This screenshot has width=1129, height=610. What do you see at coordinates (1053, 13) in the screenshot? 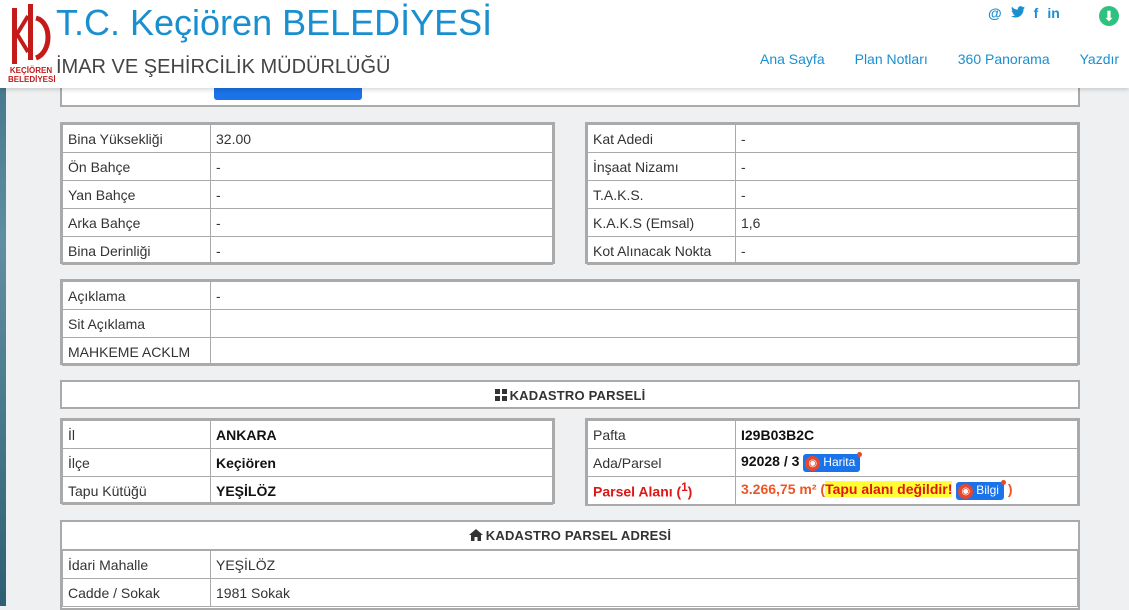
I see `linkedin-icon: in` at bounding box center [1053, 13].